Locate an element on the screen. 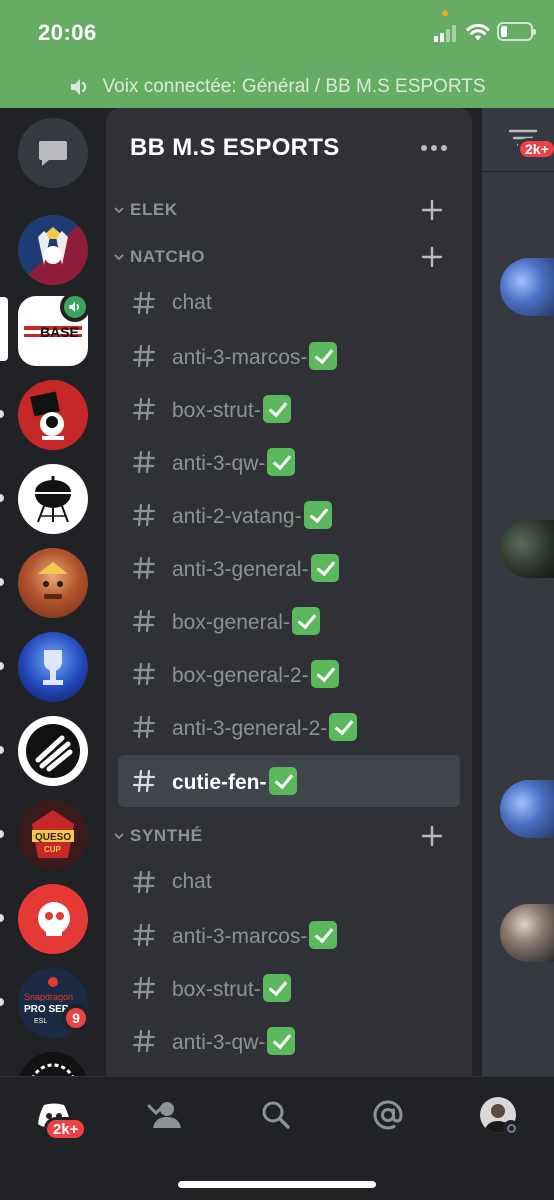  battery-level is located at coordinates (504, 31).